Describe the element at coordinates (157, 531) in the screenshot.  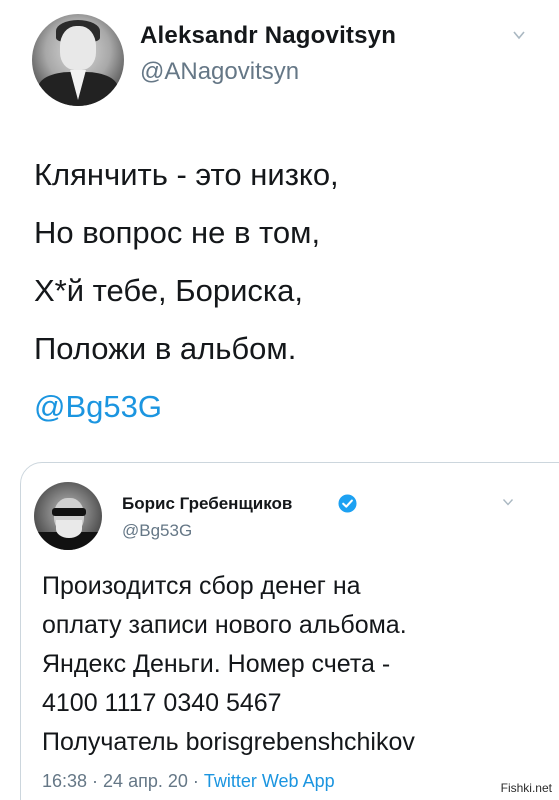
I see `quoted-author-handle: @Bg53G` at that location.